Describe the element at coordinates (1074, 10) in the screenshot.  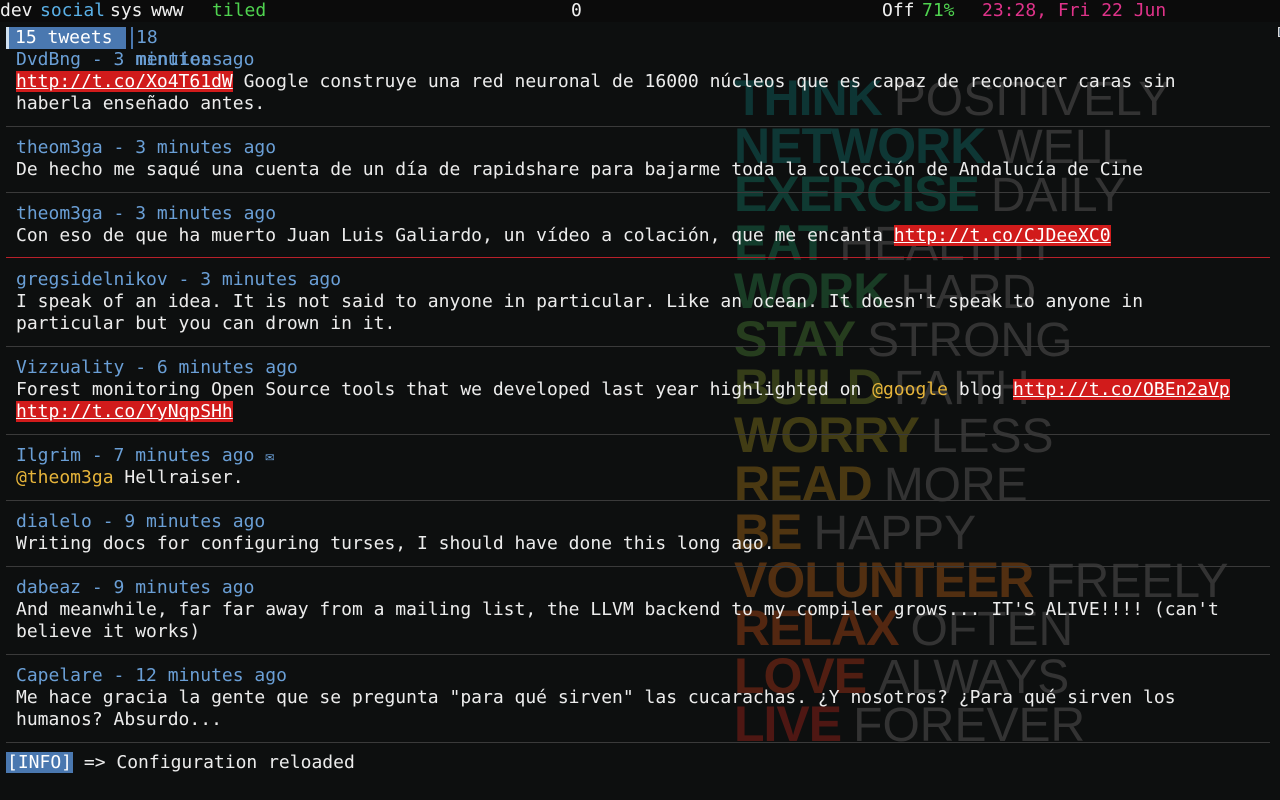
I see `clock: 23:28, Fri 22 Jun` at that location.